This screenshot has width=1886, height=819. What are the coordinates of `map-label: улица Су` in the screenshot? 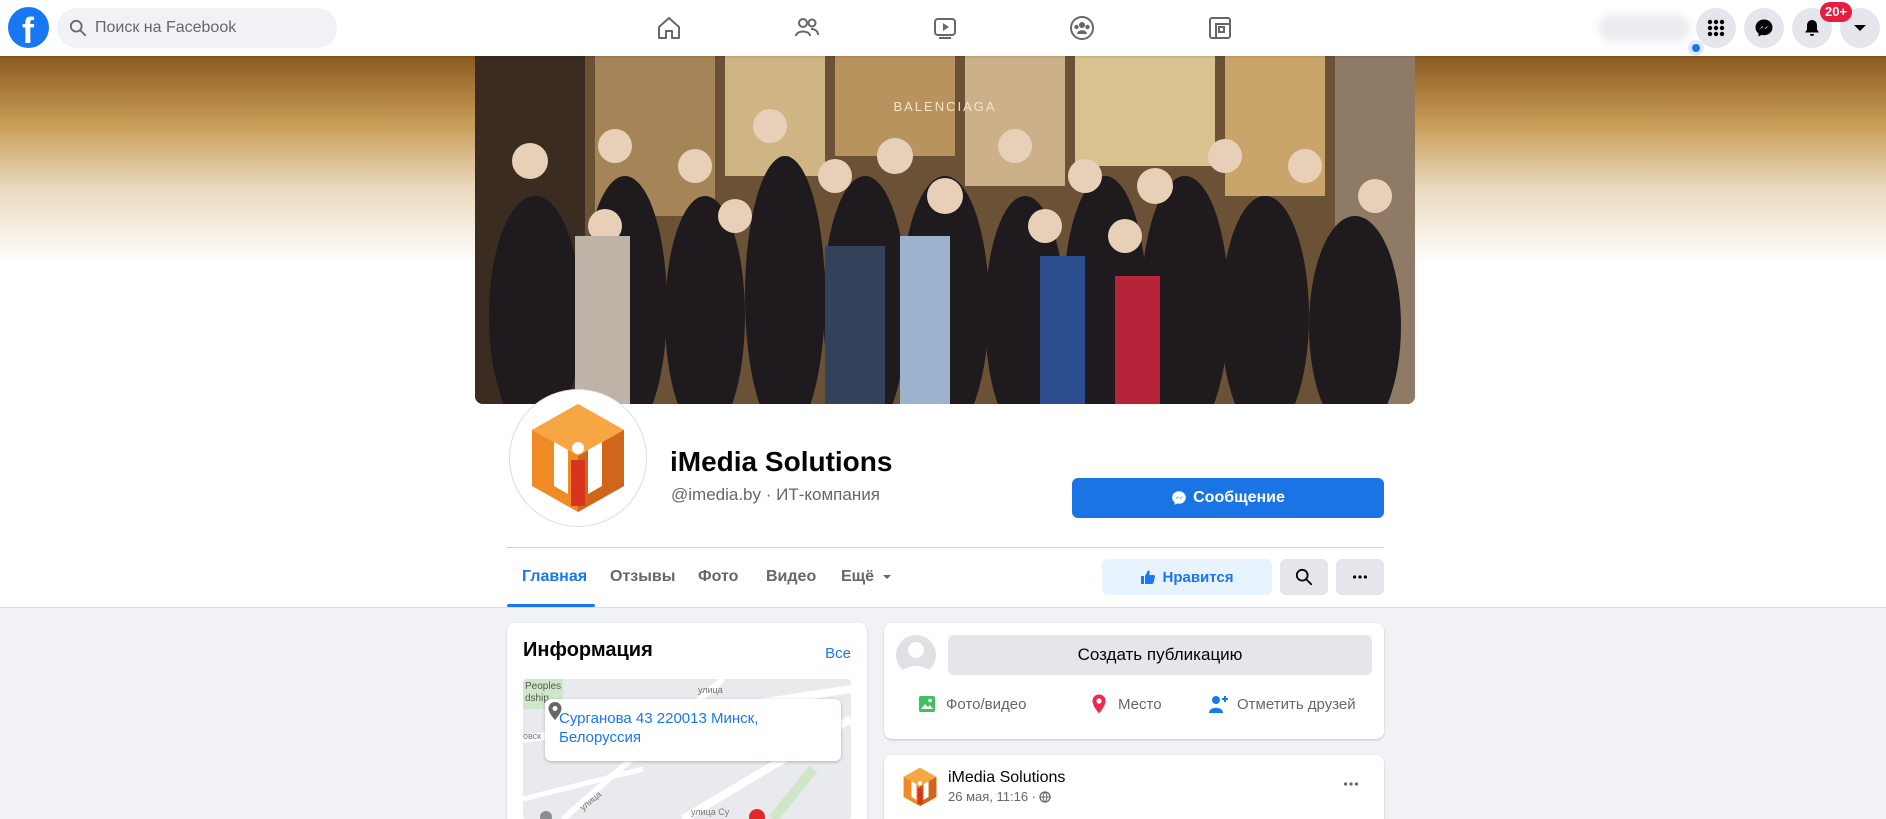 It's located at (710, 812).